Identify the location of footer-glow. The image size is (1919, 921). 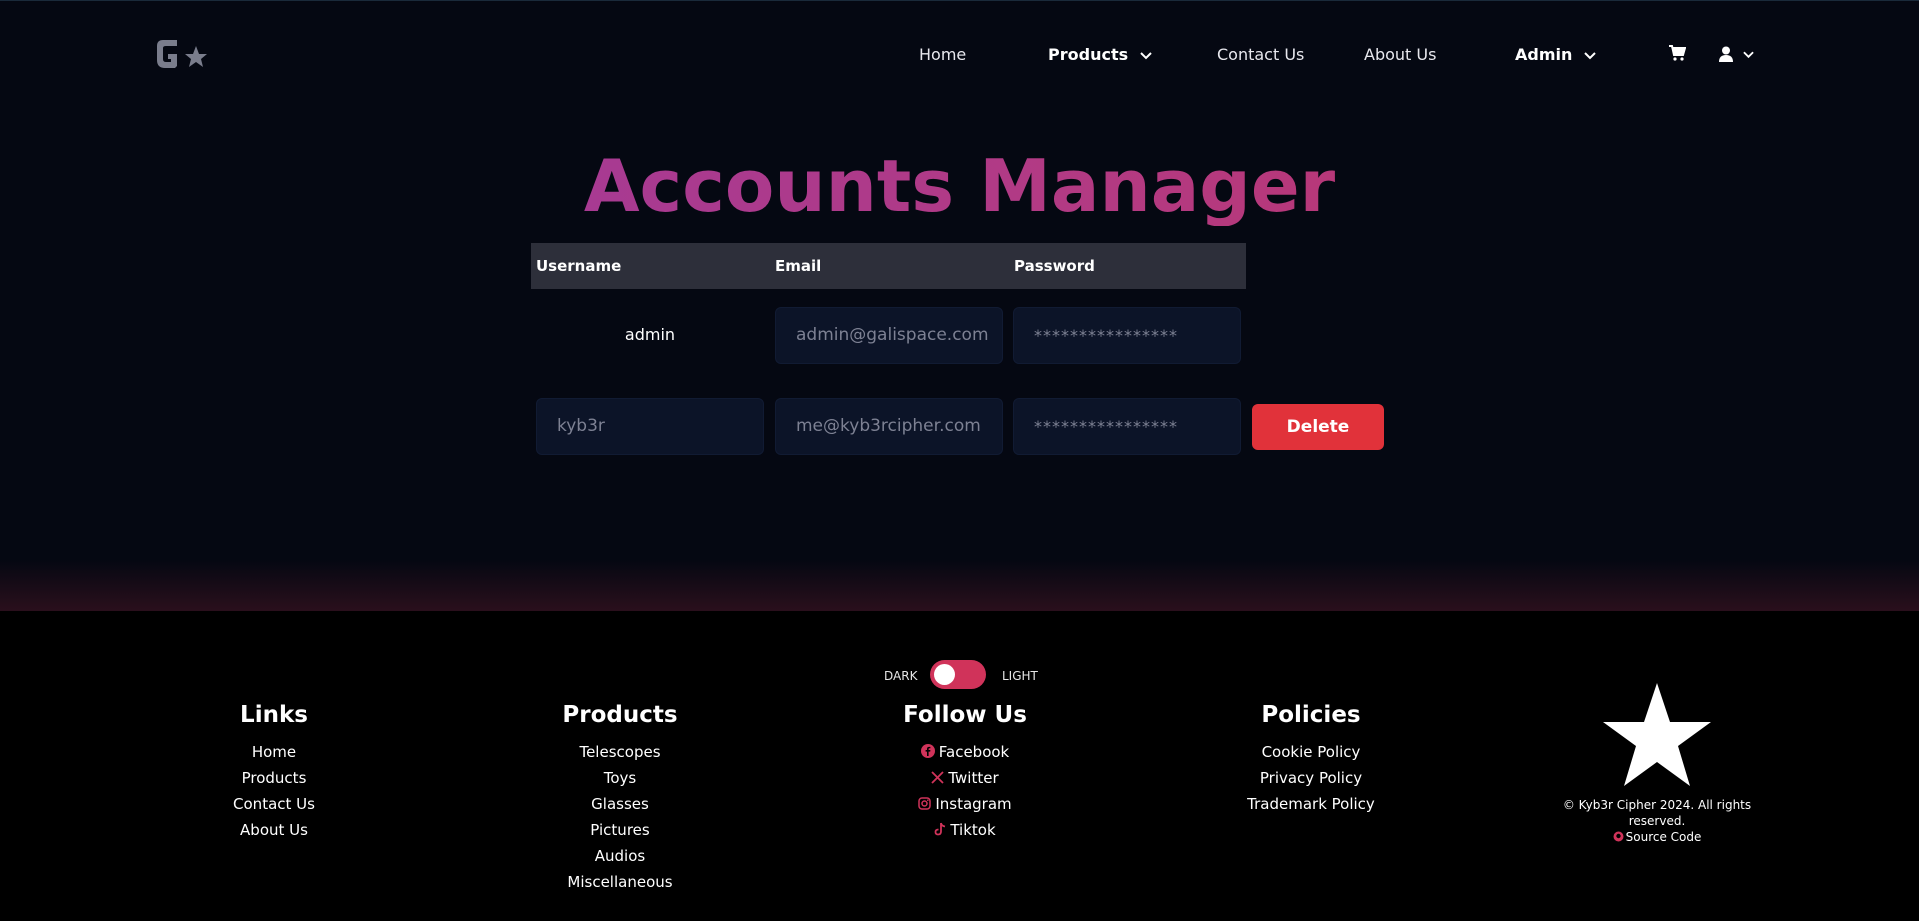
(959, 585).